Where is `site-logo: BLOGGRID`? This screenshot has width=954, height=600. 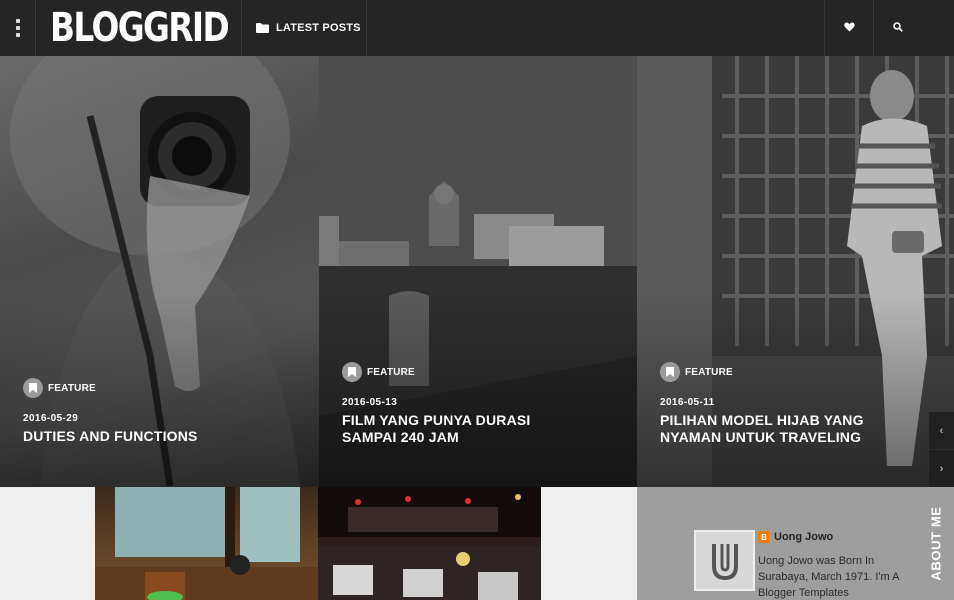
site-logo: BLOGGRID is located at coordinates (139, 28).